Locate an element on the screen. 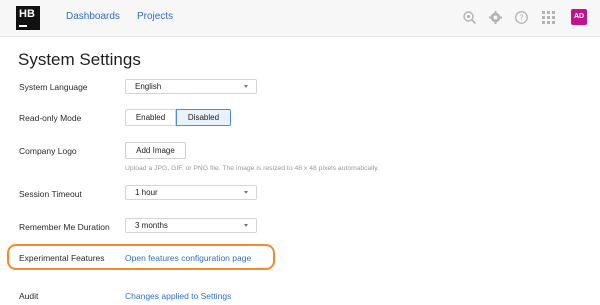 This screenshot has width=600, height=305. top-navigation-bar: HB Dashboards Projects ? AD is located at coordinates (300, 18).